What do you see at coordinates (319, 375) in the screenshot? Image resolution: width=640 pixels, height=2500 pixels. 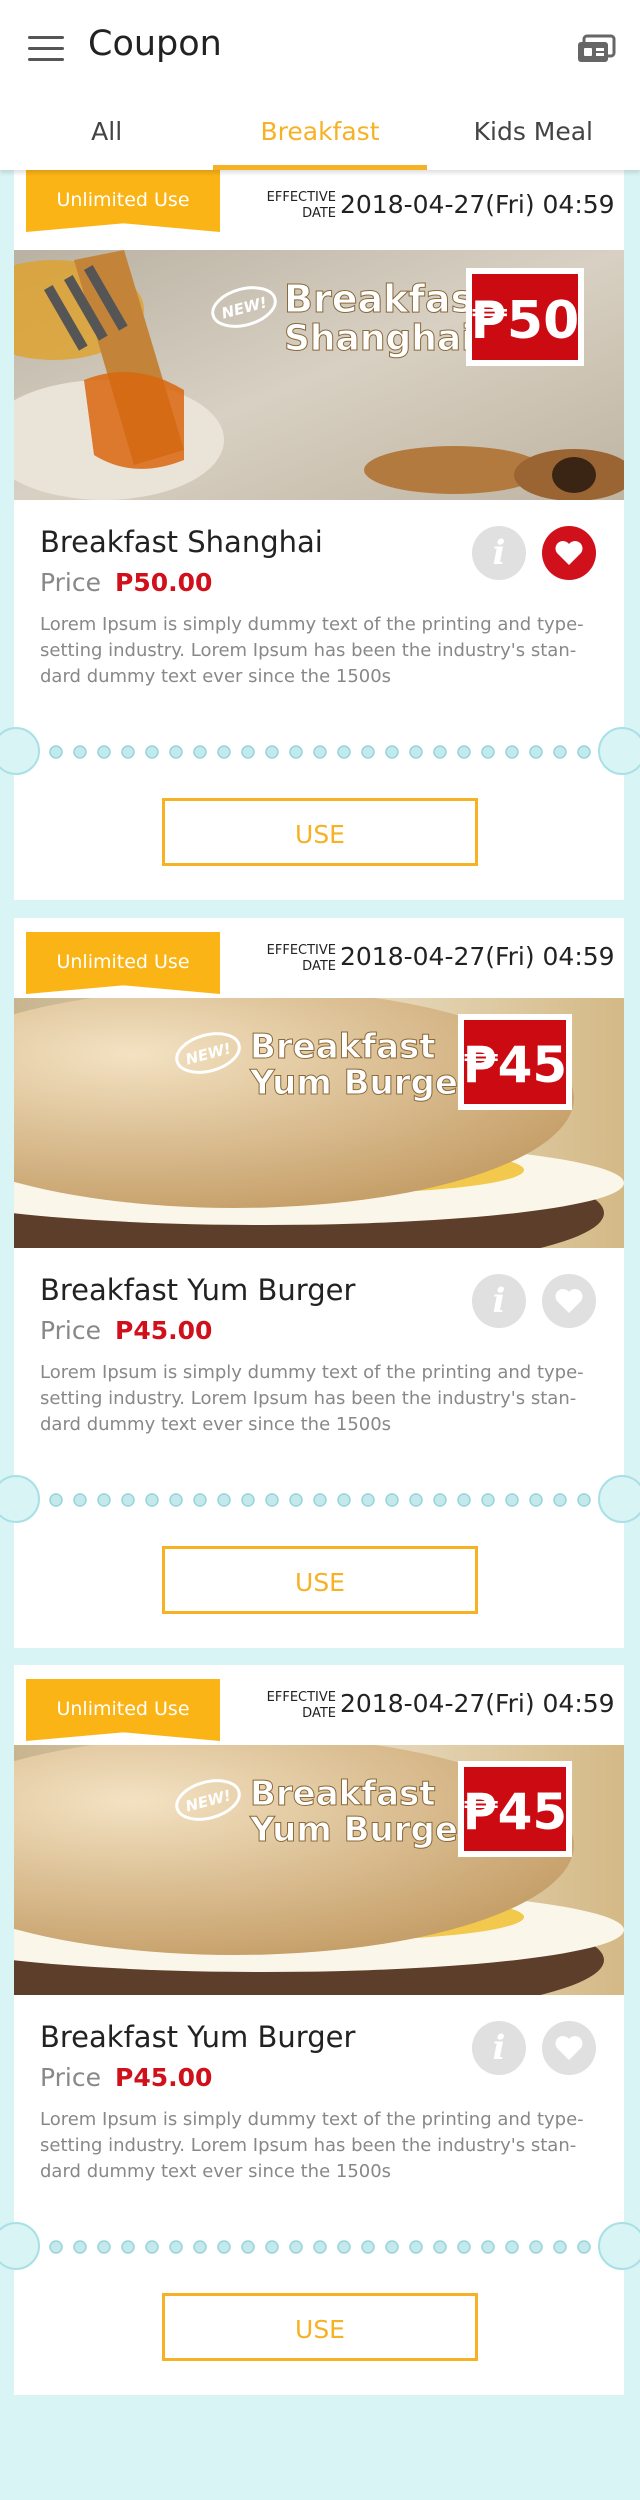 I see `coupon-banner-image: NEW! Breakfast Shanghai ₱50` at bounding box center [319, 375].